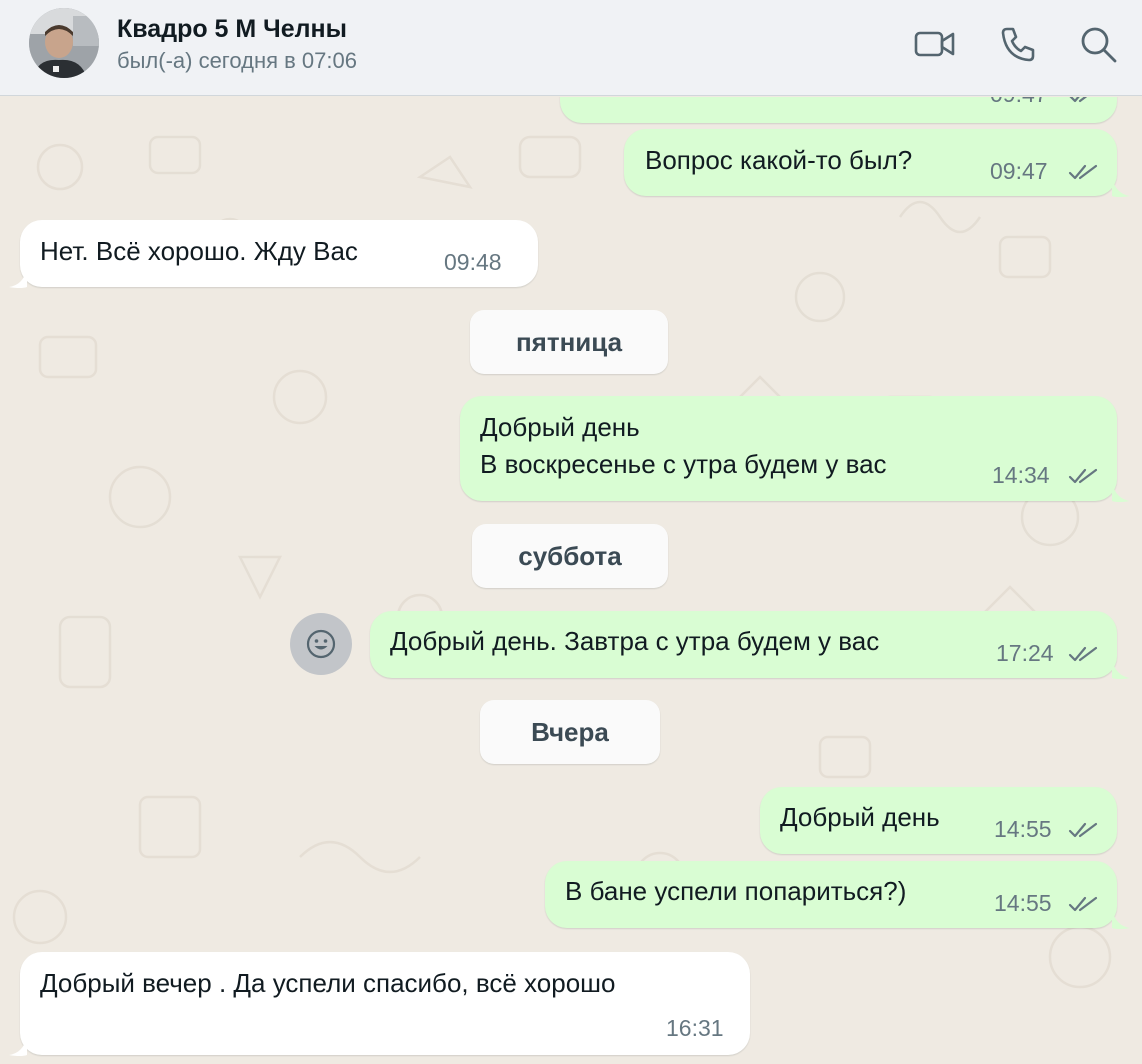 Image resolution: width=1142 pixels, height=1064 pixels. What do you see at coordinates (570, 556) in the screenshot?
I see `date-separator: суббота` at bounding box center [570, 556].